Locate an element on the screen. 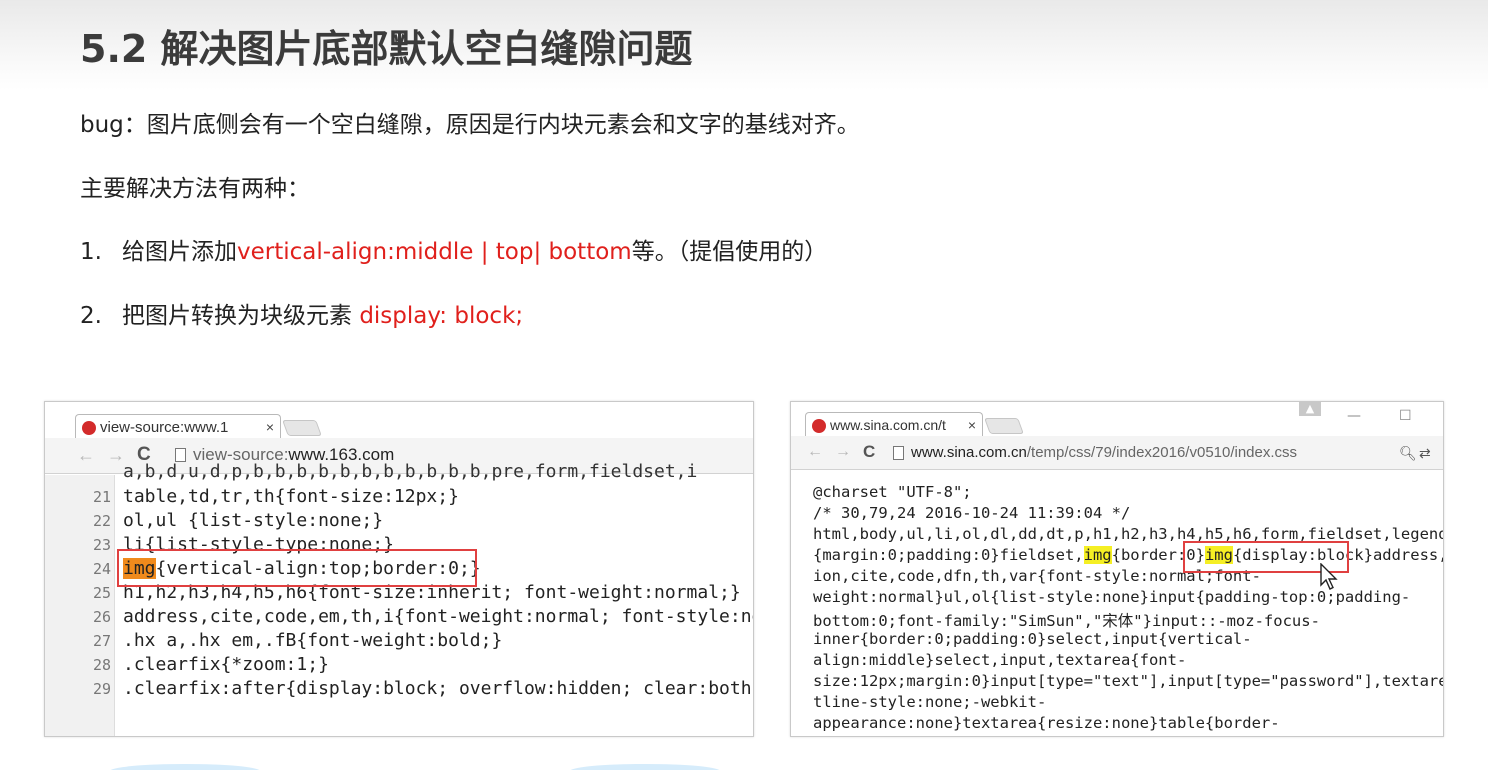 This screenshot has height=770, width=1488. tab-title: www.sina.com.cn/t is located at coordinates (888, 425).